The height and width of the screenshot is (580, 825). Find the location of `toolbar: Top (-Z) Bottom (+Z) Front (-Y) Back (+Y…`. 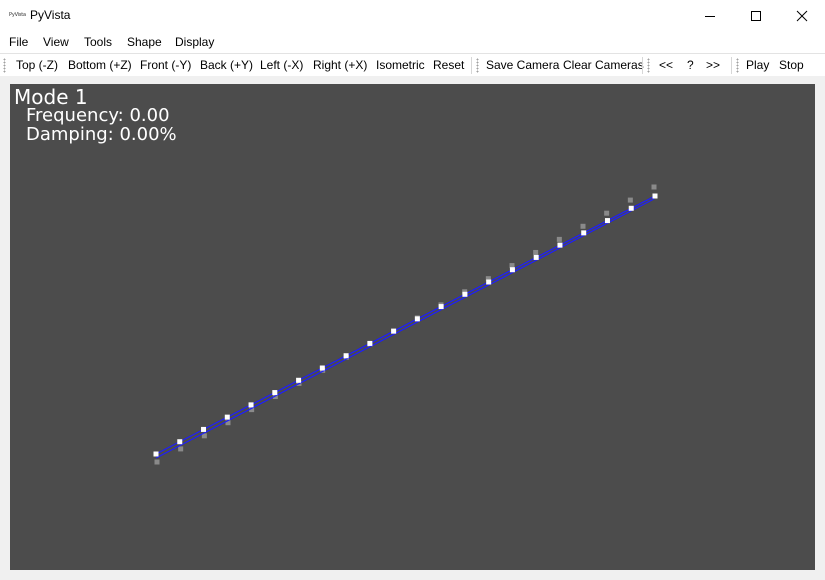

toolbar: Top (-Z) Bottom (+Z) Front (-Y) Back (+Y… is located at coordinates (412, 65).